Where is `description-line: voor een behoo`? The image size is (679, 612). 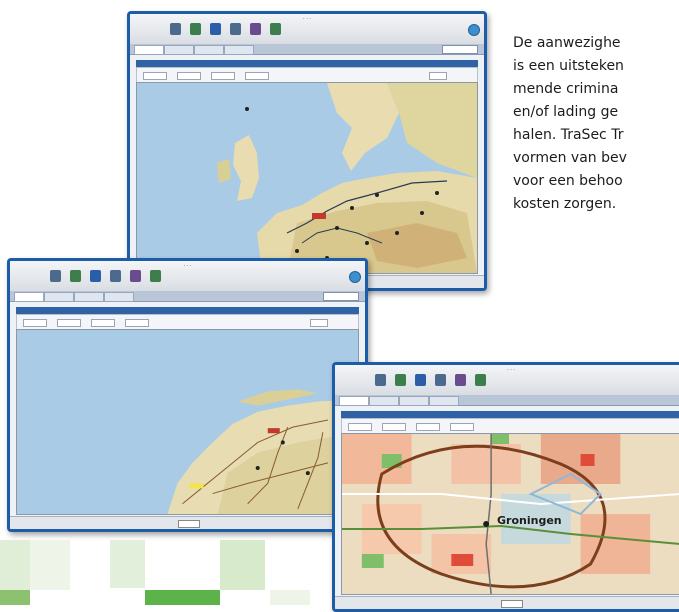 description-line: voor een behoo is located at coordinates (568, 181).